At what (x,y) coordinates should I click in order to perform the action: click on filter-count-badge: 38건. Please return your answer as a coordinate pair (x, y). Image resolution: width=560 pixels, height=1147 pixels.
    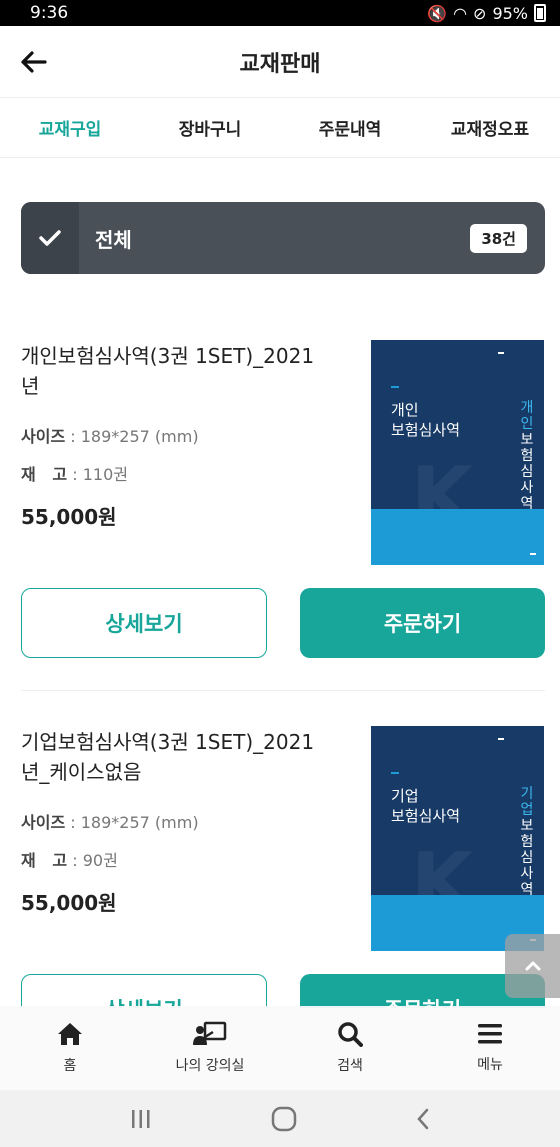
    Looking at the image, I should click on (498, 238).